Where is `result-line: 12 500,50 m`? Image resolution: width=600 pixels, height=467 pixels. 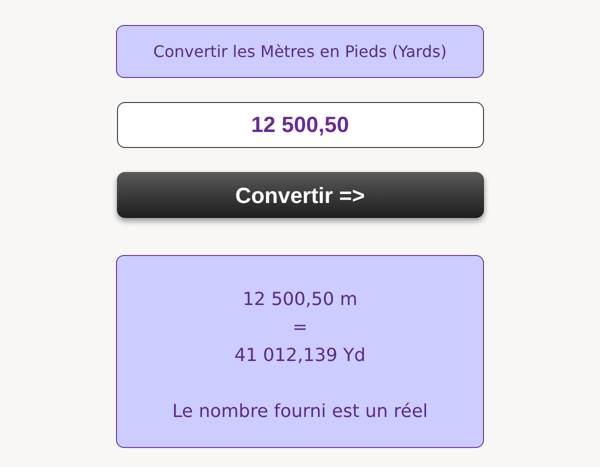
result-line: 12 500,50 m is located at coordinates (300, 300).